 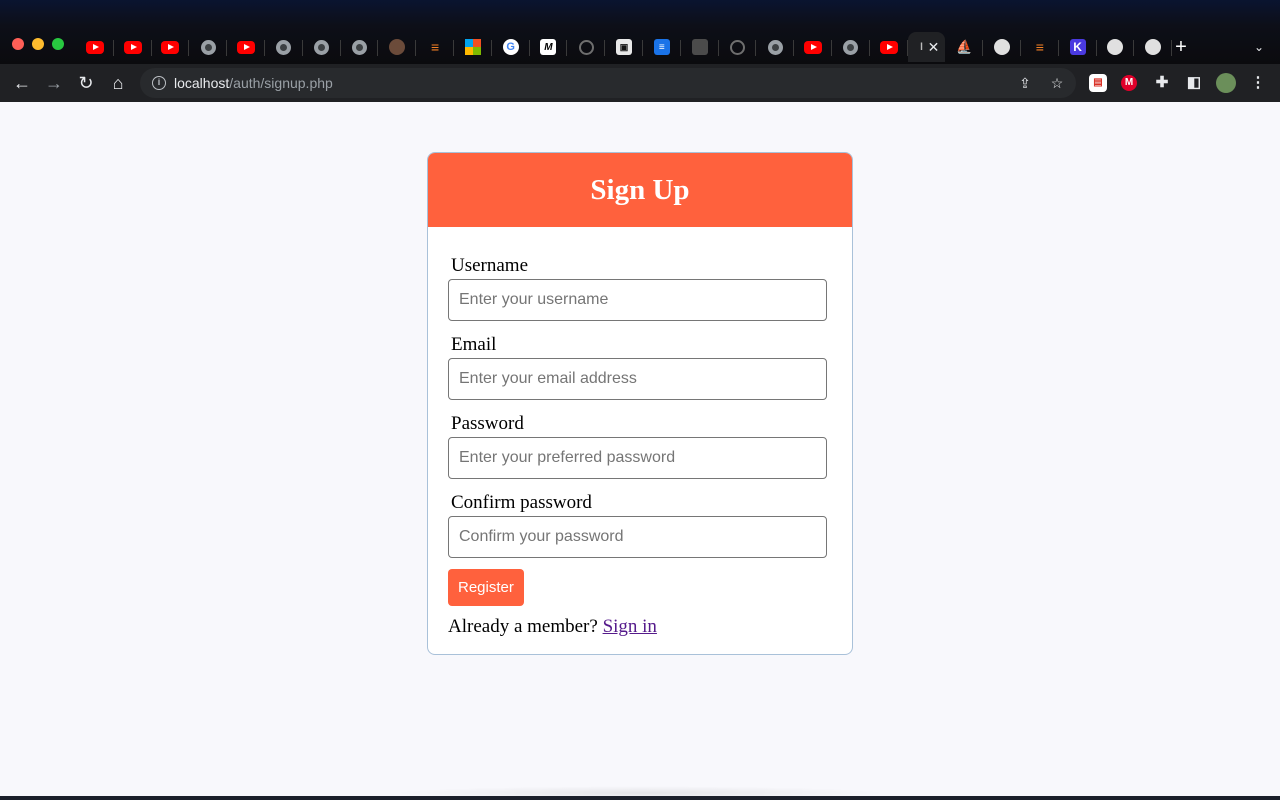 What do you see at coordinates (54, 83) in the screenshot?
I see `forward-button: →` at bounding box center [54, 83].